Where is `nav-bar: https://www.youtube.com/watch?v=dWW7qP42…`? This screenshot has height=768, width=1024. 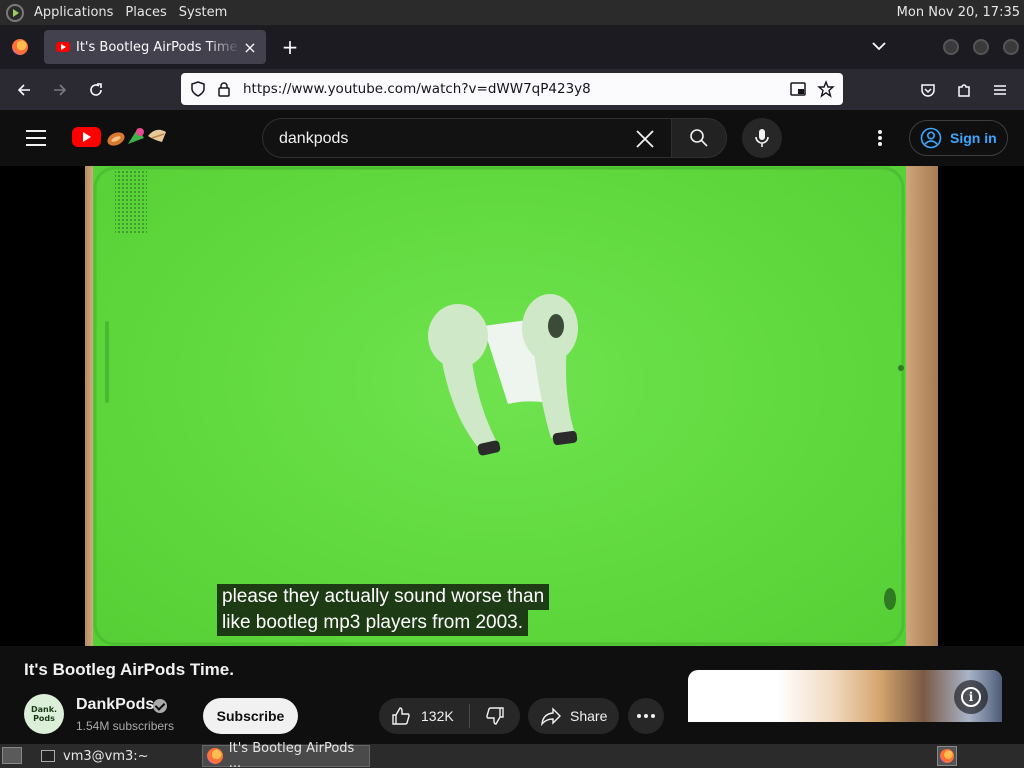 nav-bar: https://www.youtube.com/watch?v=dWW7qP42… is located at coordinates (512, 89).